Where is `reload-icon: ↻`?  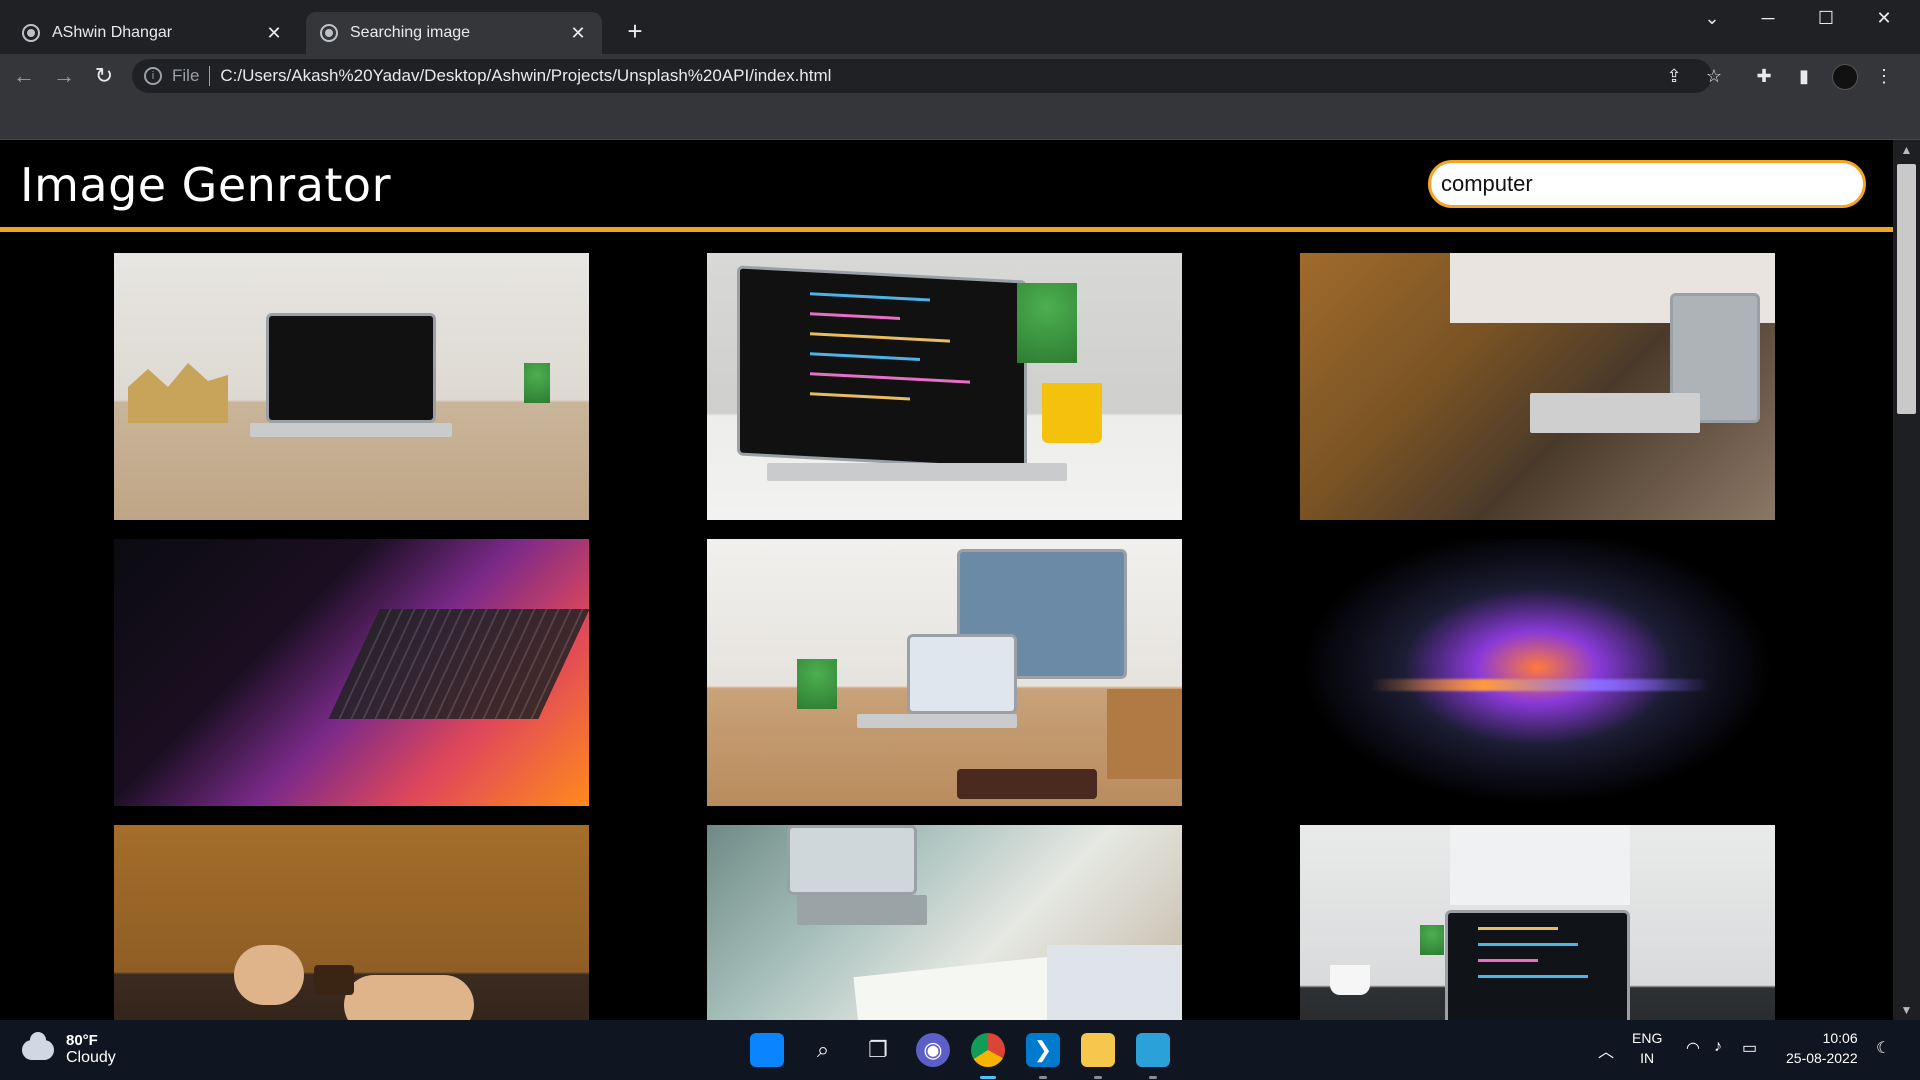
reload-icon: ↻ is located at coordinates (104, 76).